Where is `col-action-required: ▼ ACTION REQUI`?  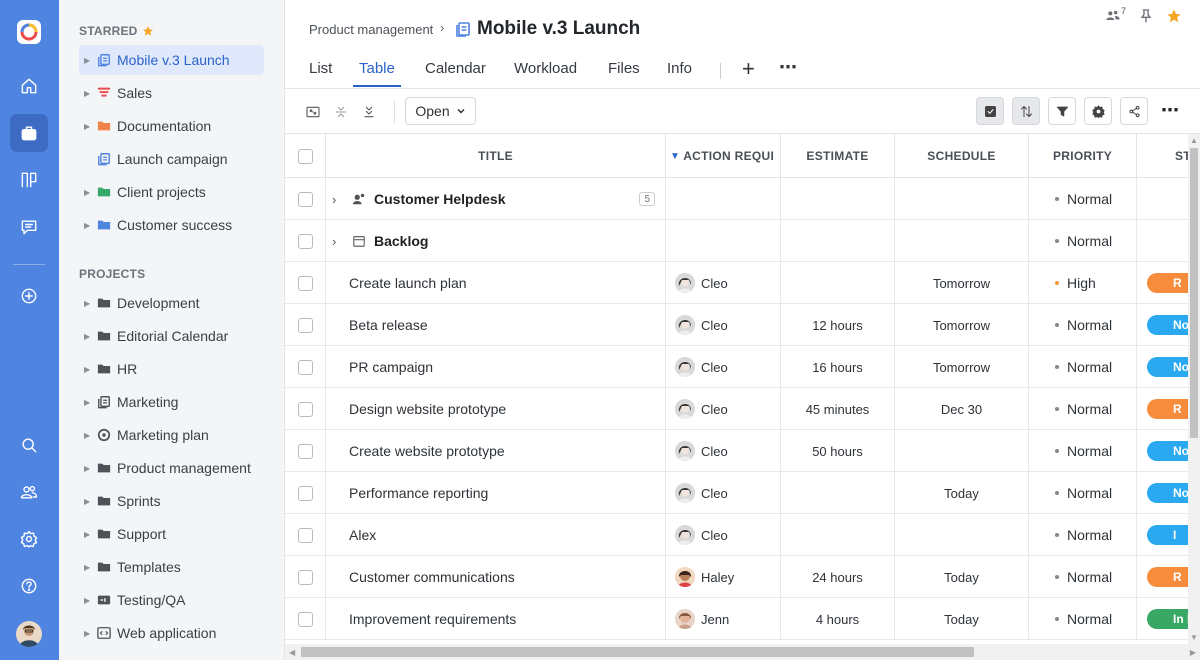
col-action-required: ▼ ACTION REQUI is located at coordinates (723, 156).